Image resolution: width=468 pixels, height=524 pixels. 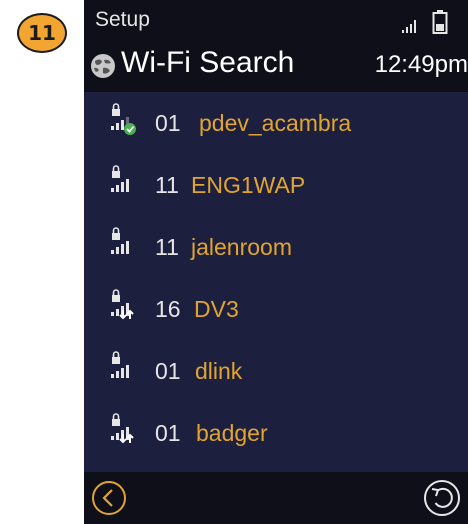 What do you see at coordinates (440, 22) in the screenshot?
I see `battery-icon` at bounding box center [440, 22].